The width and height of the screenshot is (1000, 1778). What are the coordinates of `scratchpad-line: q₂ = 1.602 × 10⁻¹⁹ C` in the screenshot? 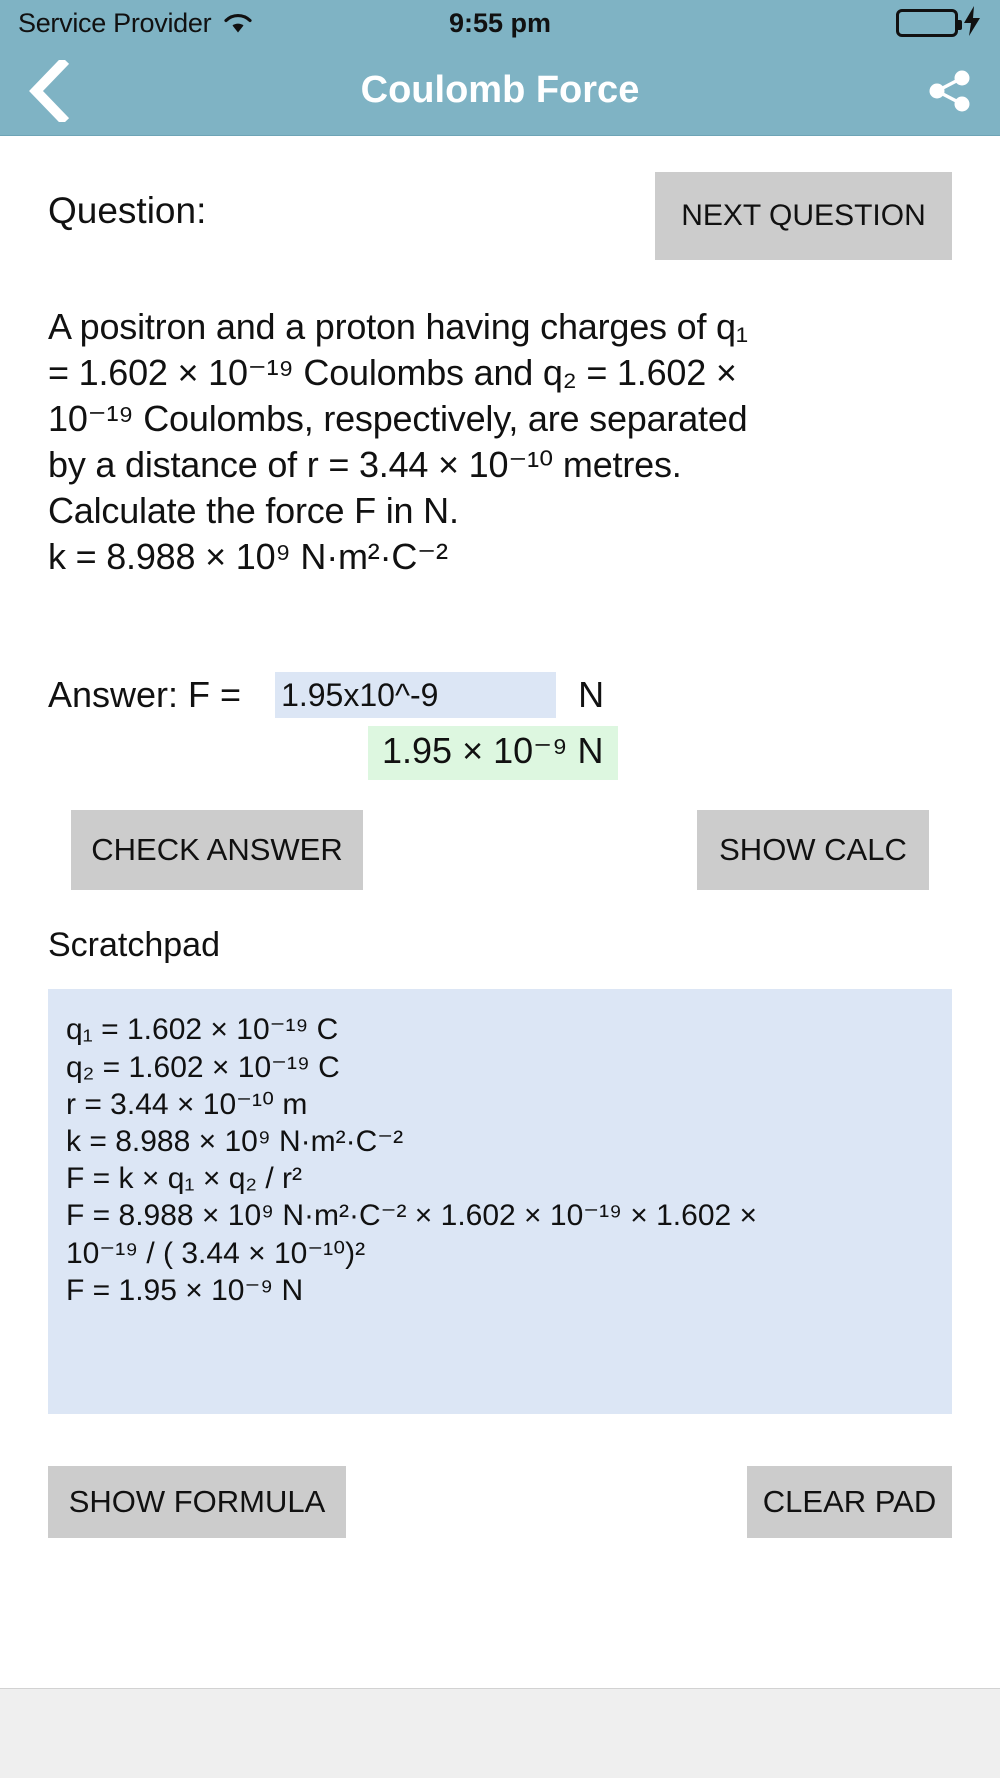 It's located at (203, 1067).